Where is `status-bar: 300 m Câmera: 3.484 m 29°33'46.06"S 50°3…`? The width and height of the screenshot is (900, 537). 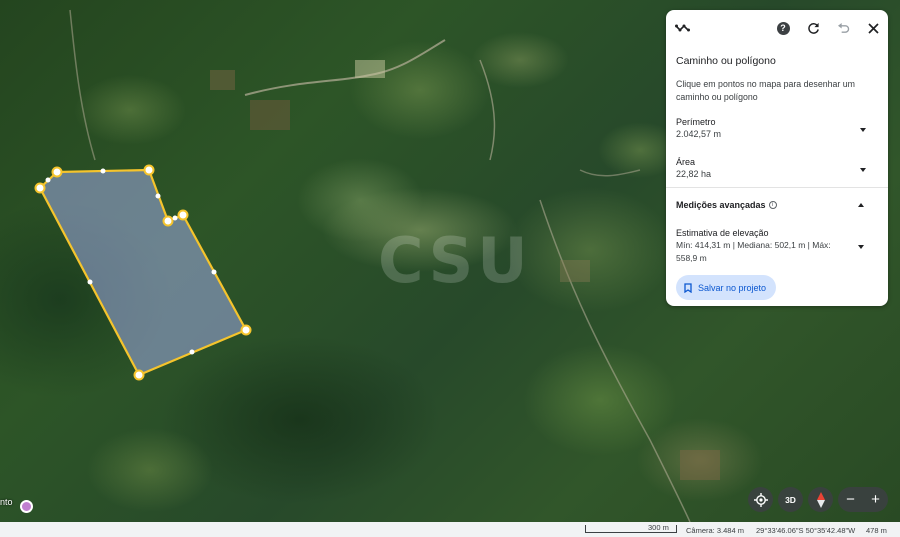
status-bar: 300 m Câmera: 3.484 m 29°33'46.06"S 50°3… is located at coordinates (450, 529).